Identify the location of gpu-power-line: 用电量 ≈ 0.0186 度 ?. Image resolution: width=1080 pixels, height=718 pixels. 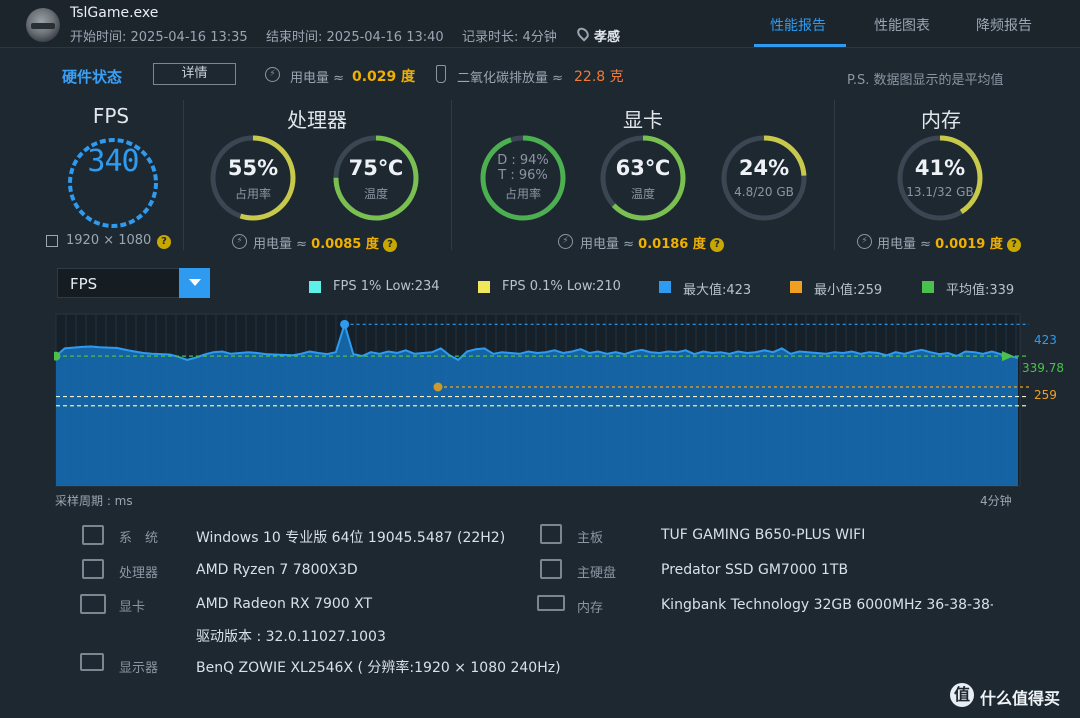
(652, 242).